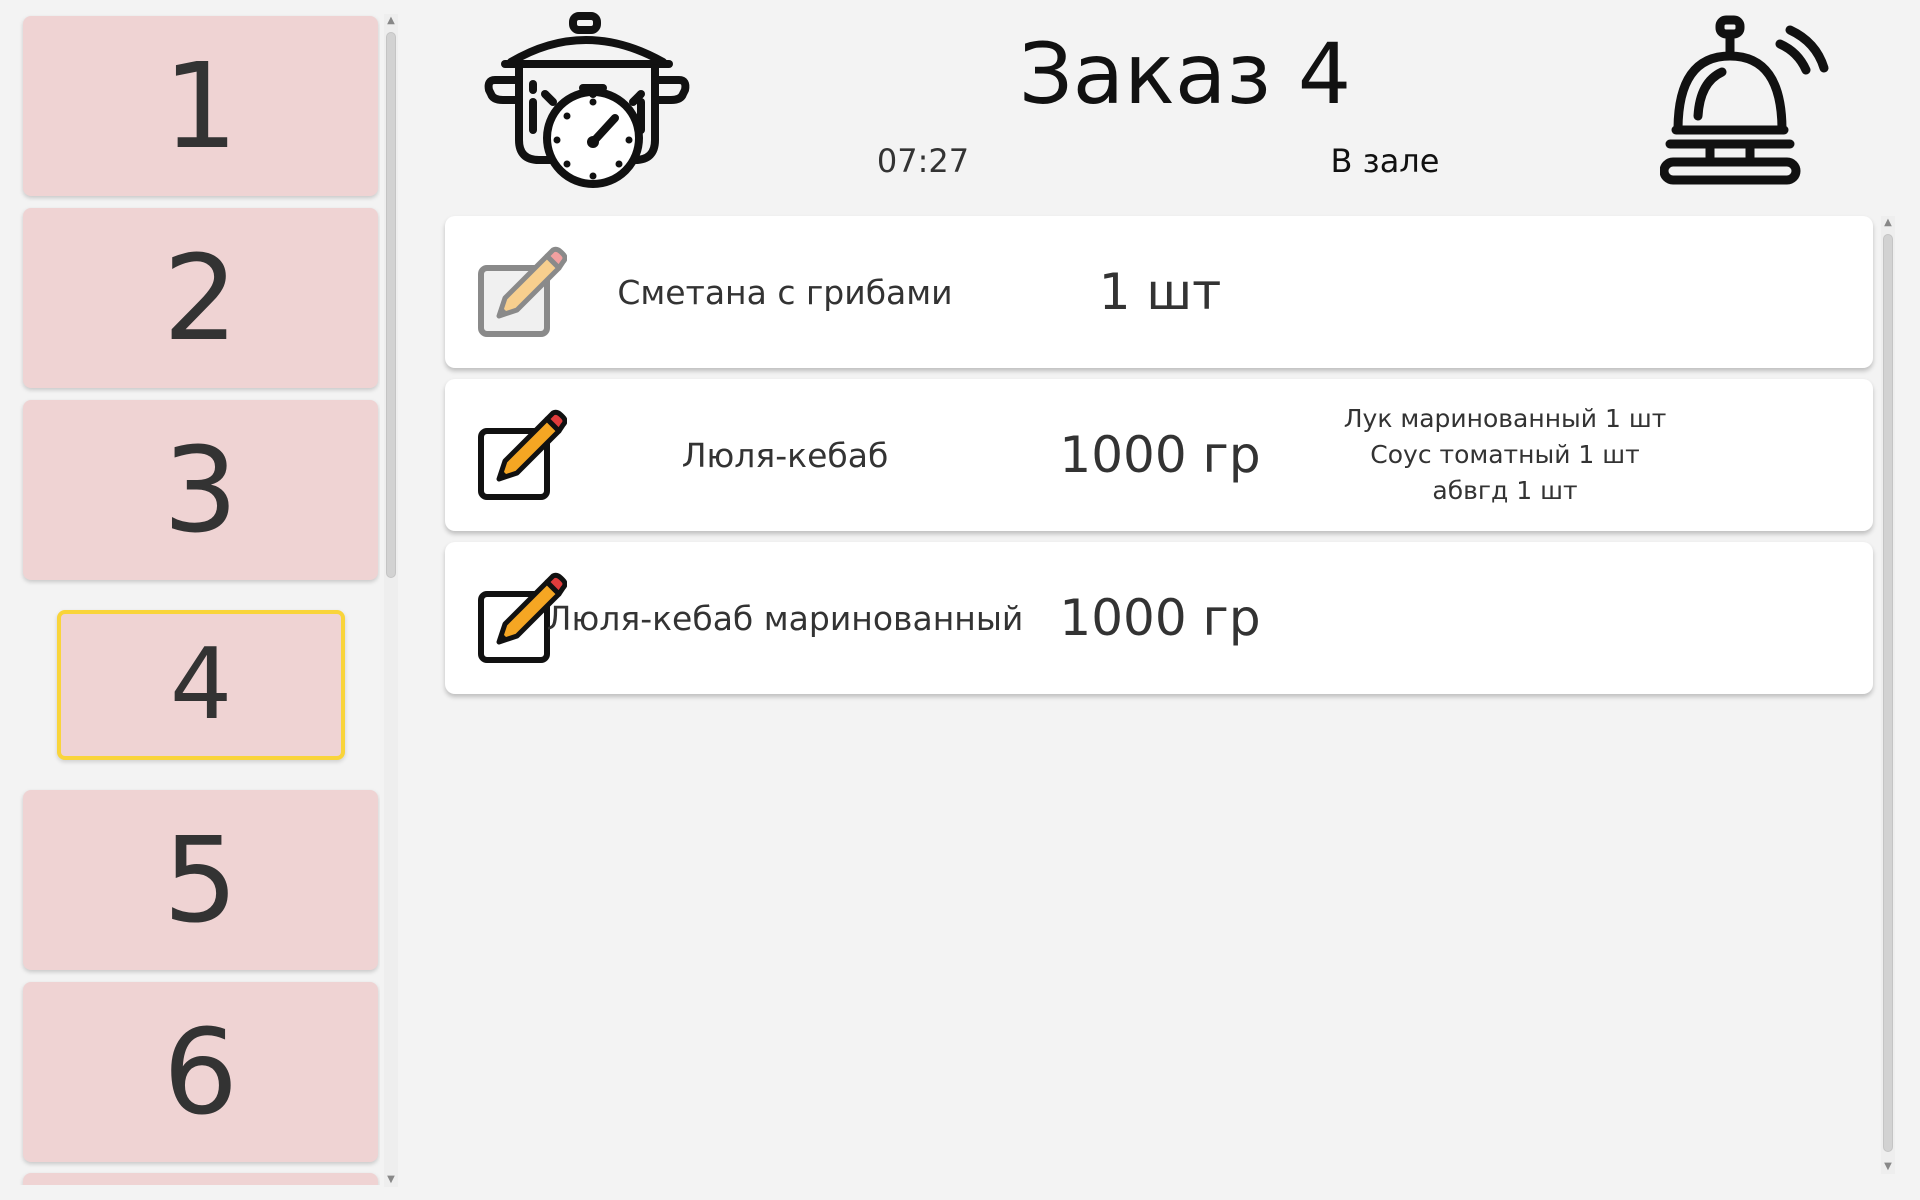 The width and height of the screenshot is (1920, 1200). I want to click on items-scrollbar: ▲ ▼, so click(1888, 695).